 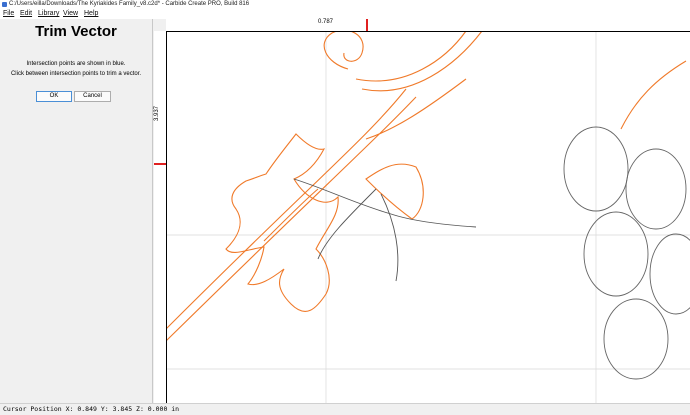 I want to click on menu-library: Library, so click(x=48, y=14).